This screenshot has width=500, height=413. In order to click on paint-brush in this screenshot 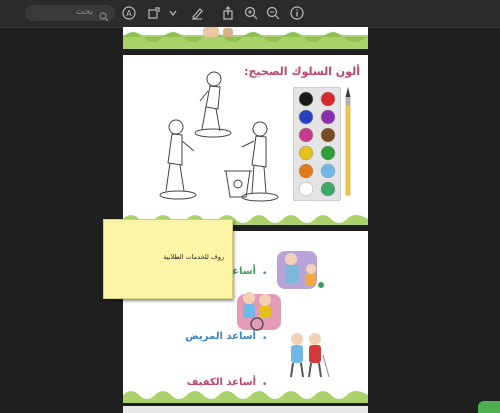, I will do `click(348, 141)`.